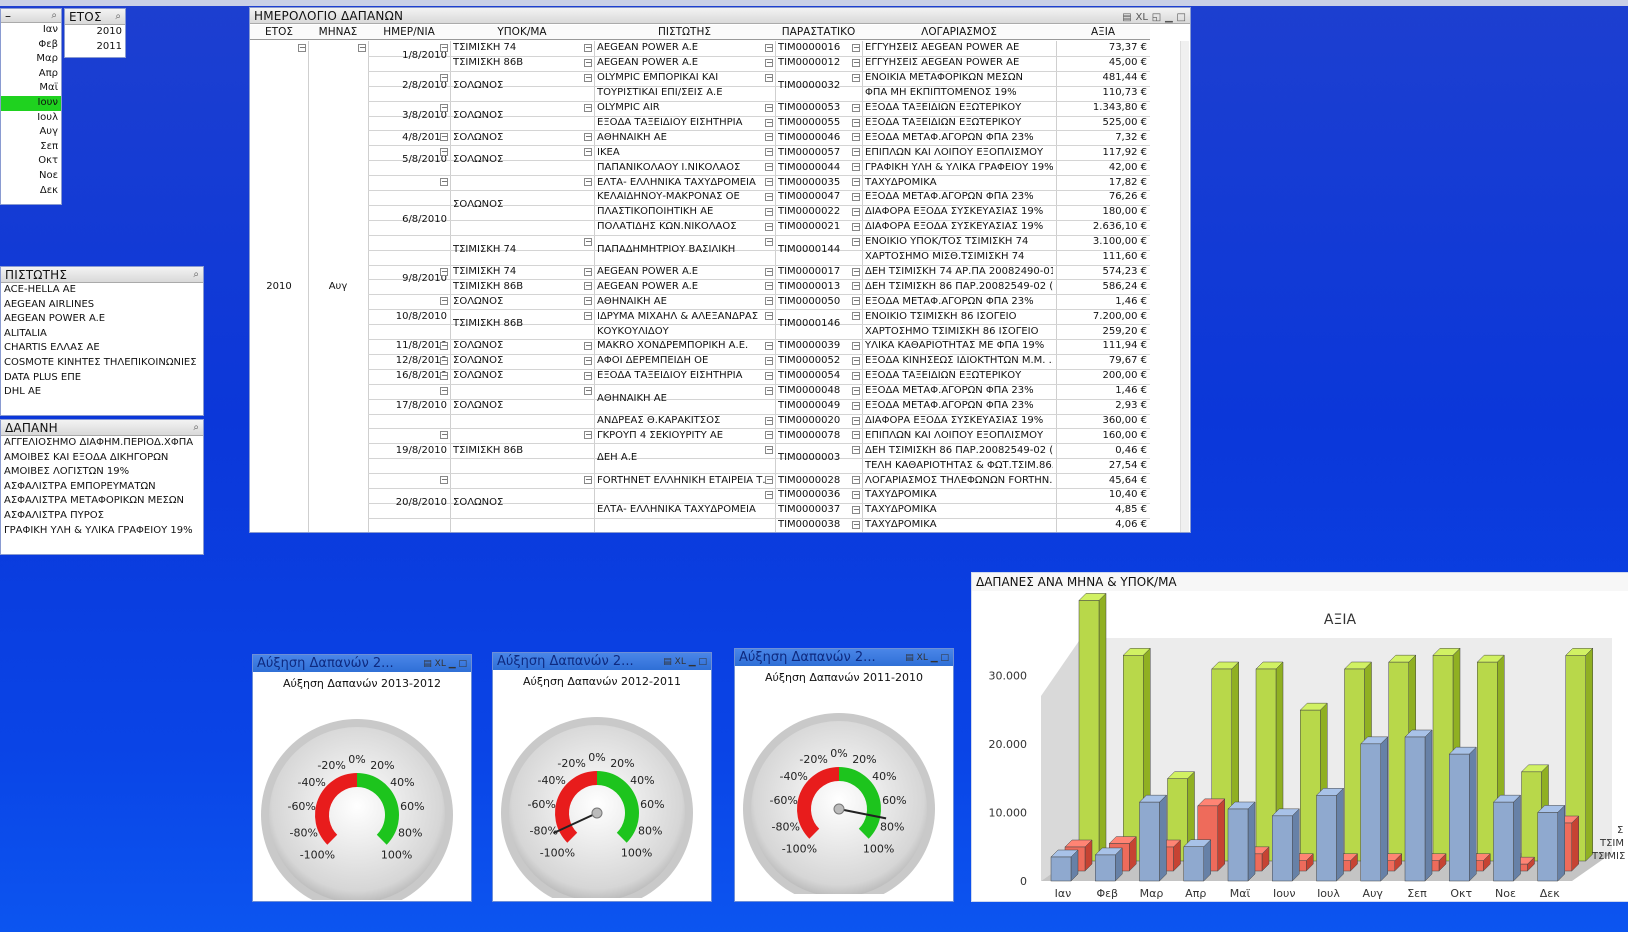  Describe the element at coordinates (1108, 864) in the screenshot. I see `bar-blue-Φεβ` at that location.